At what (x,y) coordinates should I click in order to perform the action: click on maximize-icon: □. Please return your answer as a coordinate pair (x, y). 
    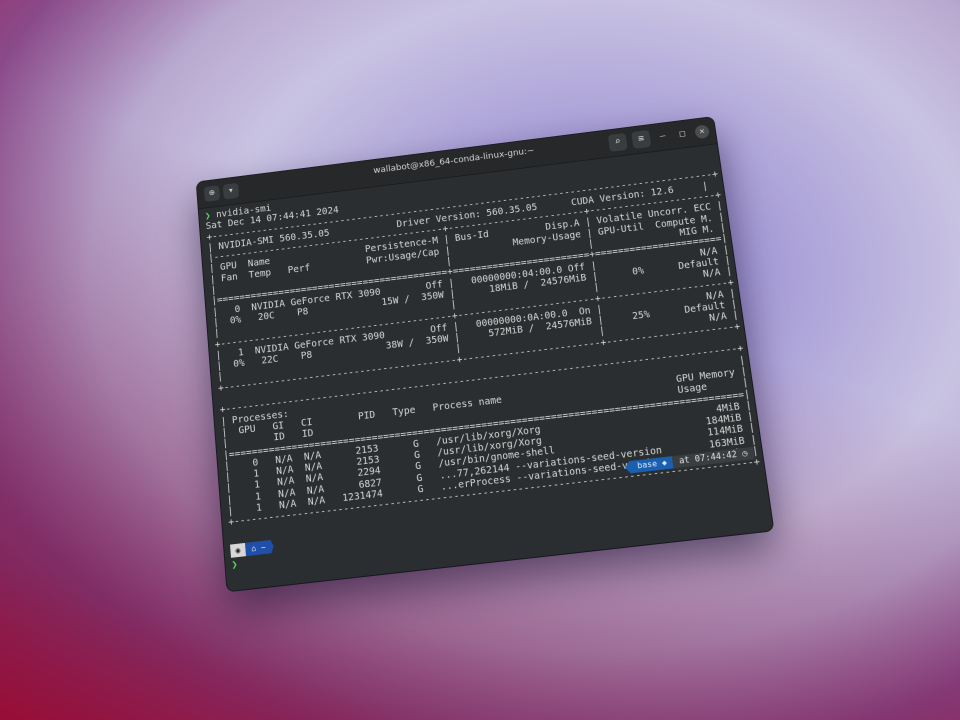
    Looking at the image, I should click on (683, 134).